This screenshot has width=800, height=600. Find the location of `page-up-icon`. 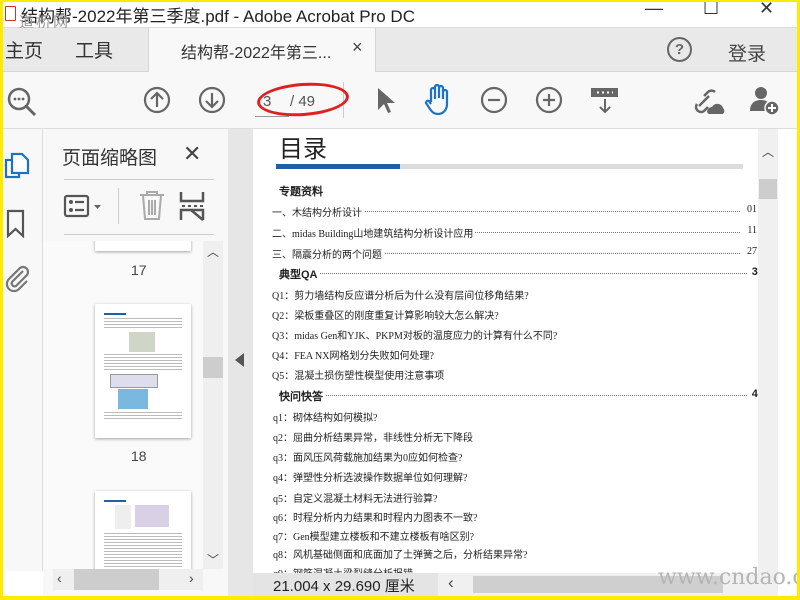

page-up-icon is located at coordinates (157, 100).